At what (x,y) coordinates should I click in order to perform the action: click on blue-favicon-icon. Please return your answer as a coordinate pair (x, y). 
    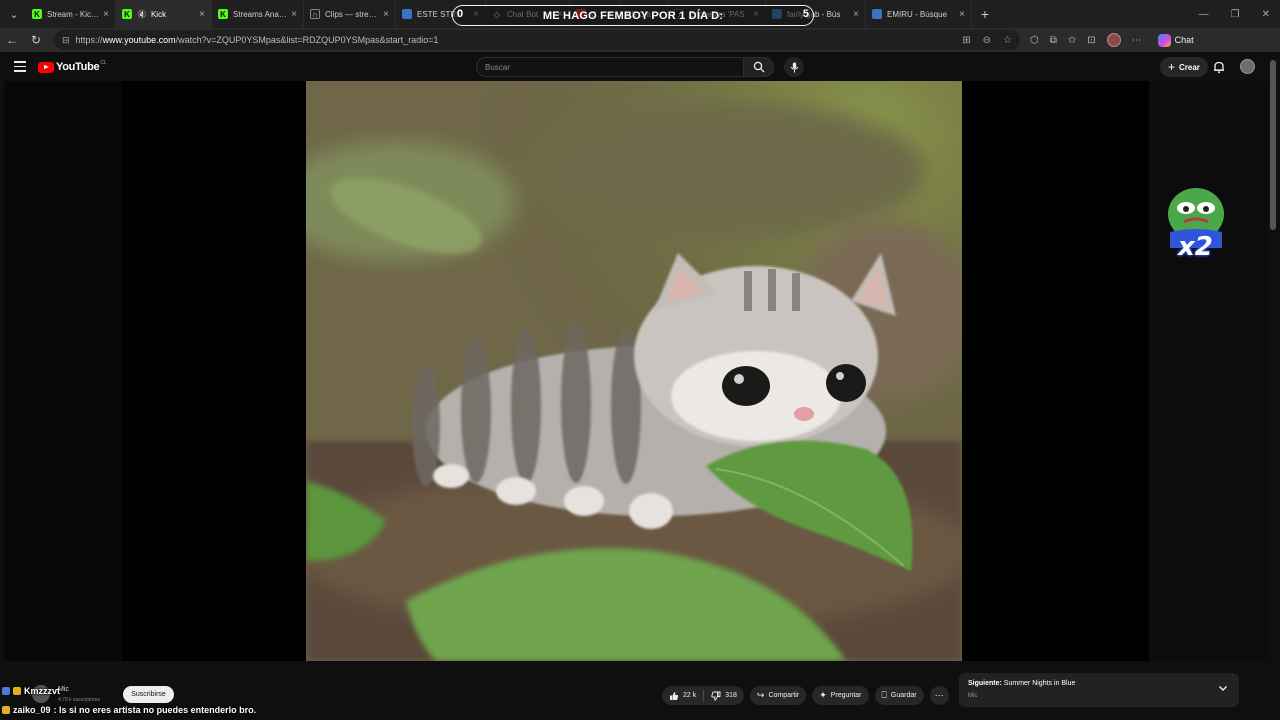
    Looking at the image, I should click on (407, 14).